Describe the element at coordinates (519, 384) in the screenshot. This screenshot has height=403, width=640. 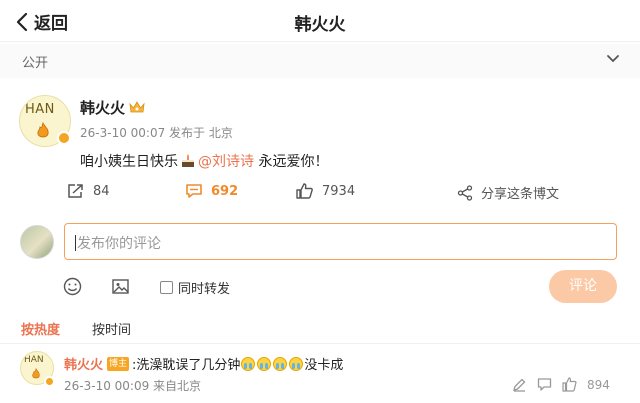
I see `edit-icon` at that location.